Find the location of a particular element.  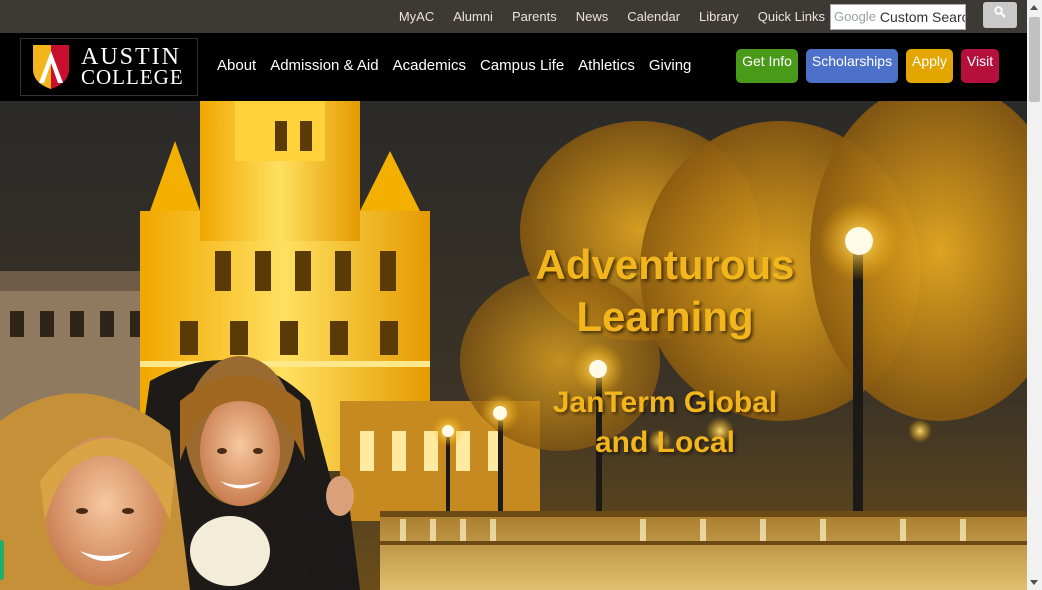

nav-item-academics: Academics is located at coordinates (429, 65).